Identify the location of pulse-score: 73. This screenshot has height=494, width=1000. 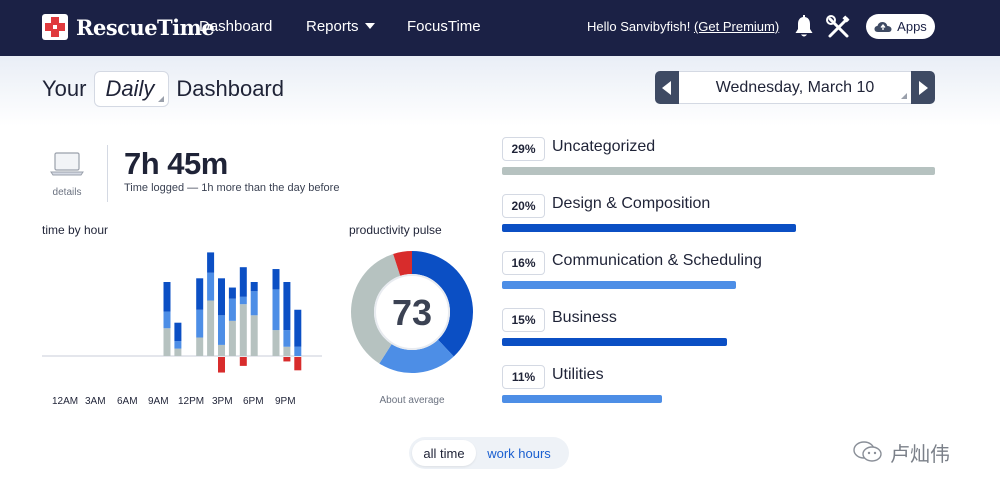
(412, 312).